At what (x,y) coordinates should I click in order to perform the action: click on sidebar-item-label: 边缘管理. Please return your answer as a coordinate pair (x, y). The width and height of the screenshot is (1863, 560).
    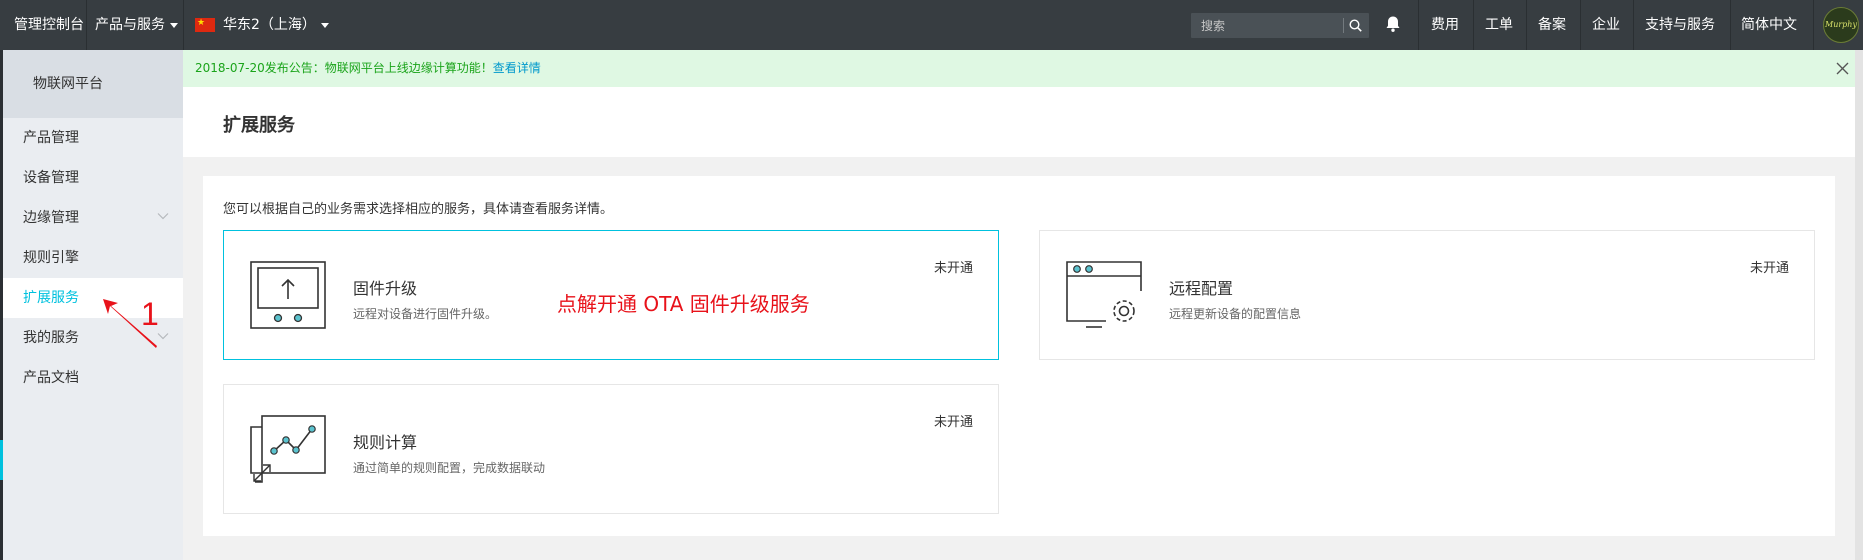
    Looking at the image, I should click on (51, 218).